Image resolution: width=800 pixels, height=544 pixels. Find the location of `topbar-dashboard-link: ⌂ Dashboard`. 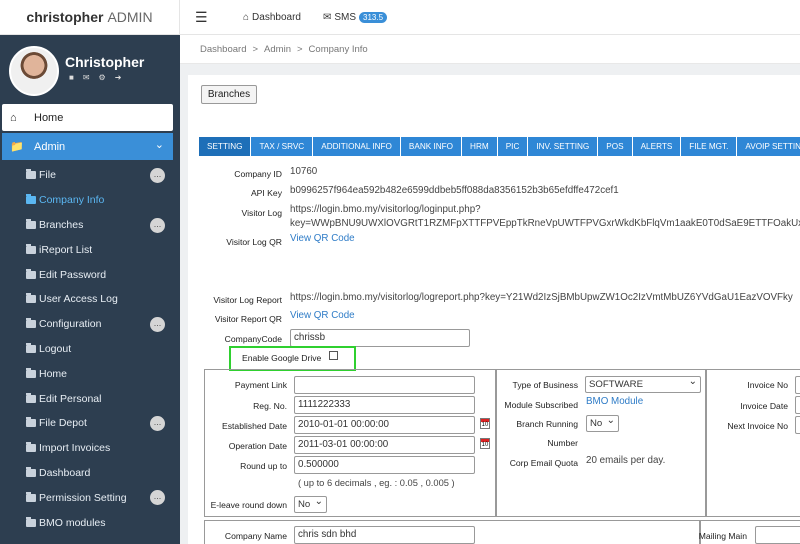

topbar-dashboard-link: ⌂ Dashboard is located at coordinates (272, 17).